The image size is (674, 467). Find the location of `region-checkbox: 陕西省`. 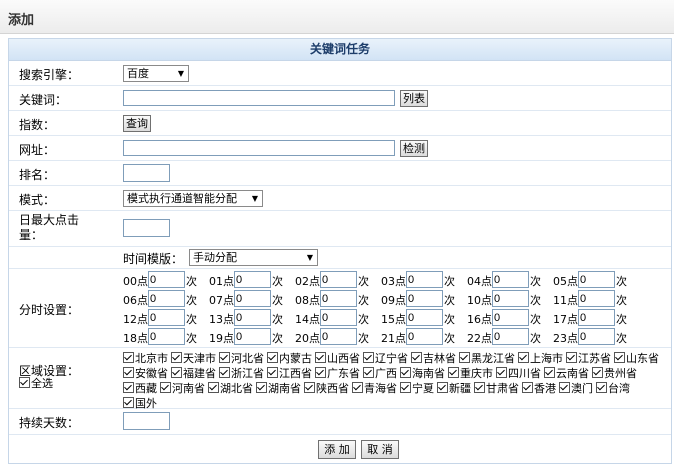

region-checkbox: 陕西省 is located at coordinates (326, 389).